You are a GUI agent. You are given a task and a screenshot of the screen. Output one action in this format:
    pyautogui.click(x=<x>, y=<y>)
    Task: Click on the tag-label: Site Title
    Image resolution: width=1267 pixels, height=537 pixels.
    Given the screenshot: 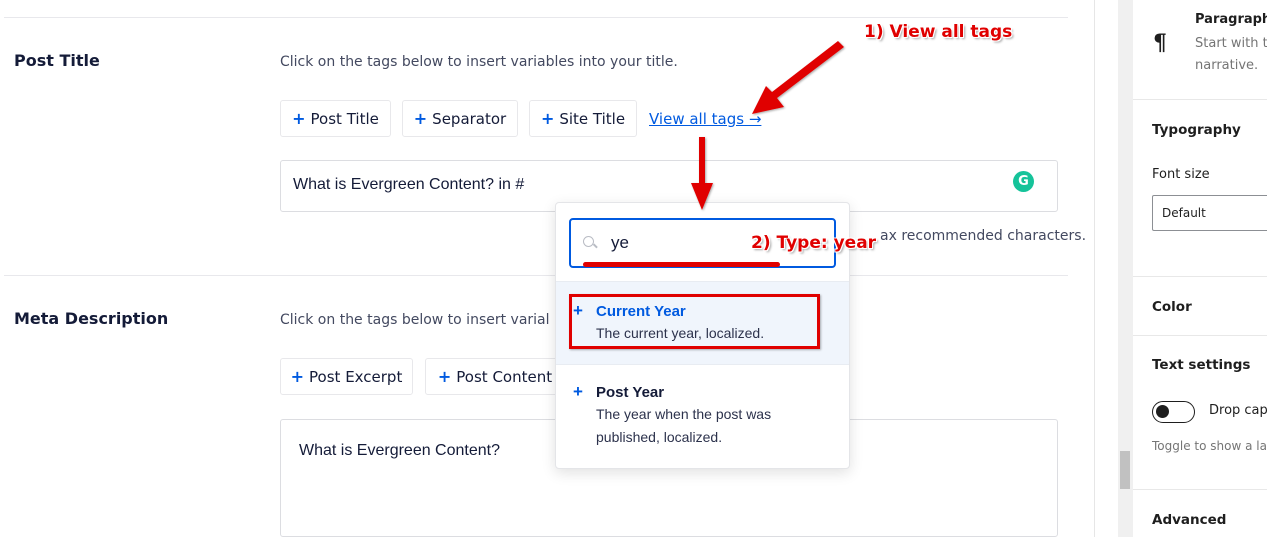 What is the action you would take?
    pyautogui.click(x=592, y=118)
    